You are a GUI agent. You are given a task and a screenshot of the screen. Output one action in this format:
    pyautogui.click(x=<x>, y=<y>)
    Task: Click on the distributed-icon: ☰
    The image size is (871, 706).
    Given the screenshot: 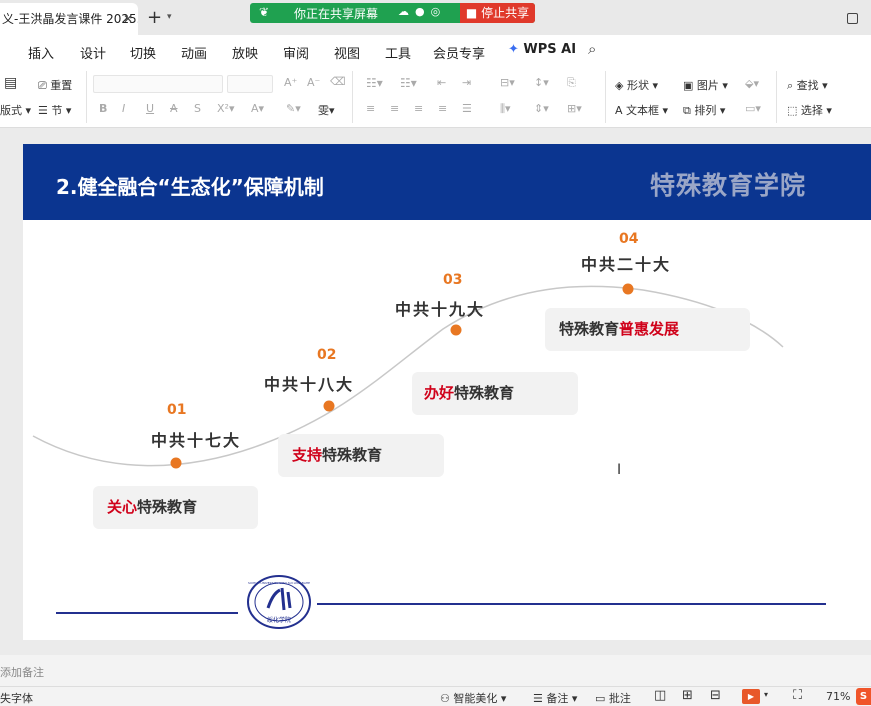 What is the action you would take?
    pyautogui.click(x=467, y=108)
    